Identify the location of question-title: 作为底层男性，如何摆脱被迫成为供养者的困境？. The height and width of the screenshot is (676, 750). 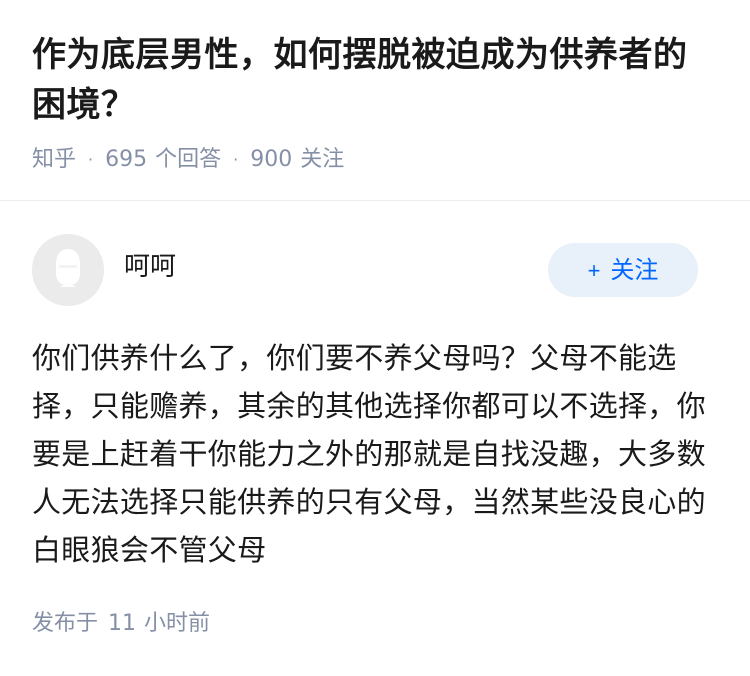
(375, 80).